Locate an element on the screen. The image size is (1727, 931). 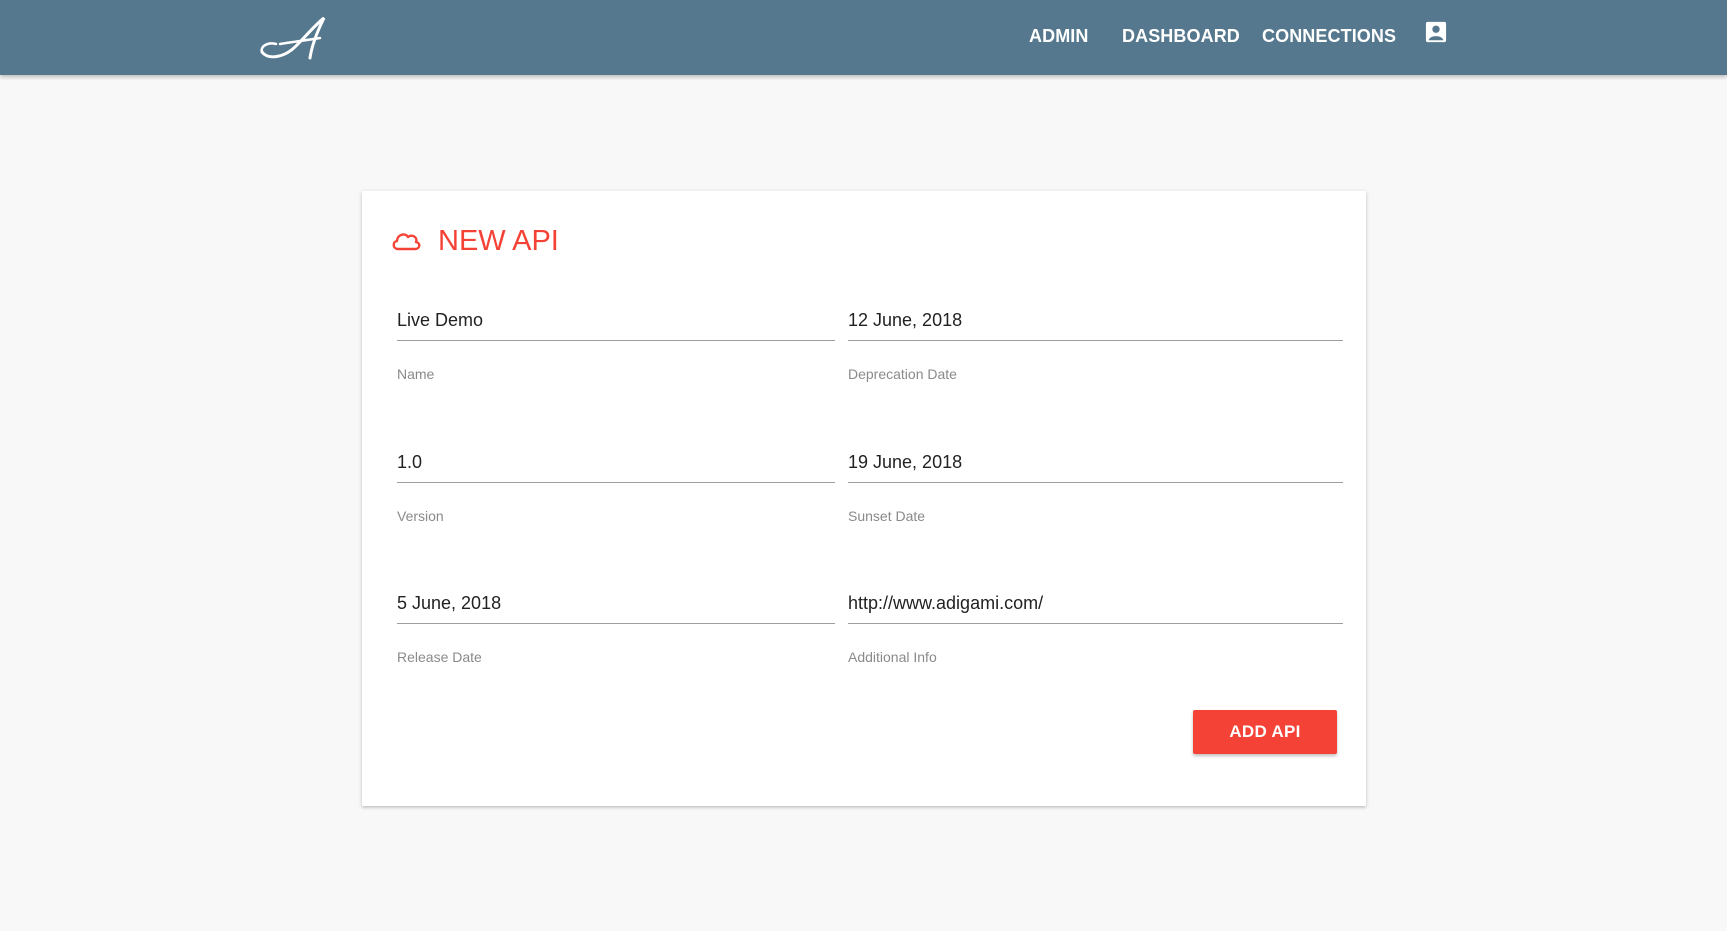
add-api-button: ADD API is located at coordinates (1265, 732).